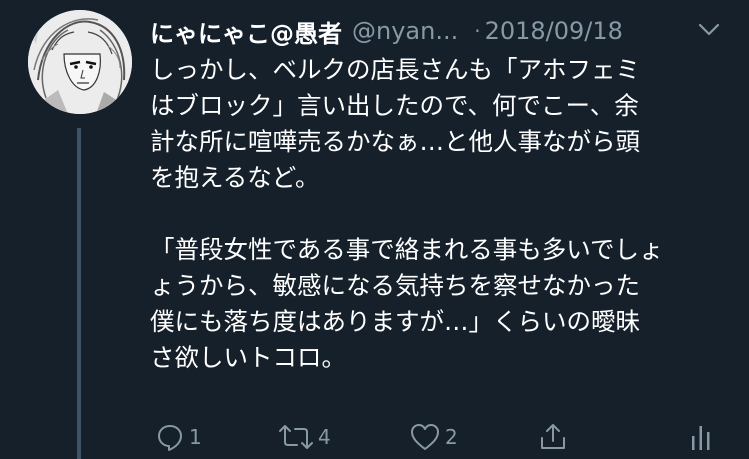  What do you see at coordinates (394, 105) in the screenshot?
I see `tweet-text-line: はブロック」言い出したので、何でこー、余` at bounding box center [394, 105].